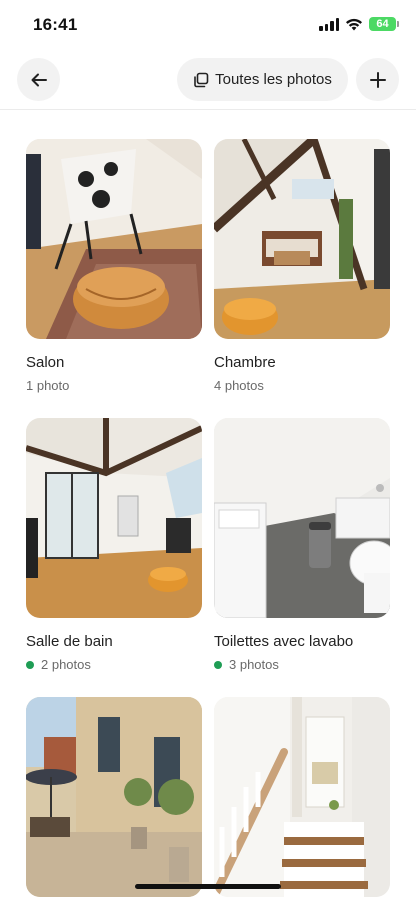 This screenshot has height=900, width=416. I want to click on photo-count-text: 1 photo, so click(48, 385).